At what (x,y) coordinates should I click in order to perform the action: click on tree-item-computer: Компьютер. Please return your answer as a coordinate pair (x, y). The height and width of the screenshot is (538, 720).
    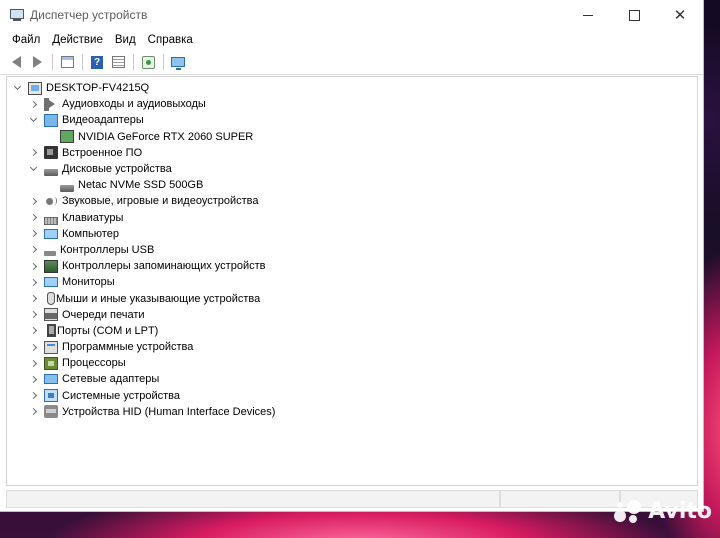
    Looking at the image, I should click on (352, 234).